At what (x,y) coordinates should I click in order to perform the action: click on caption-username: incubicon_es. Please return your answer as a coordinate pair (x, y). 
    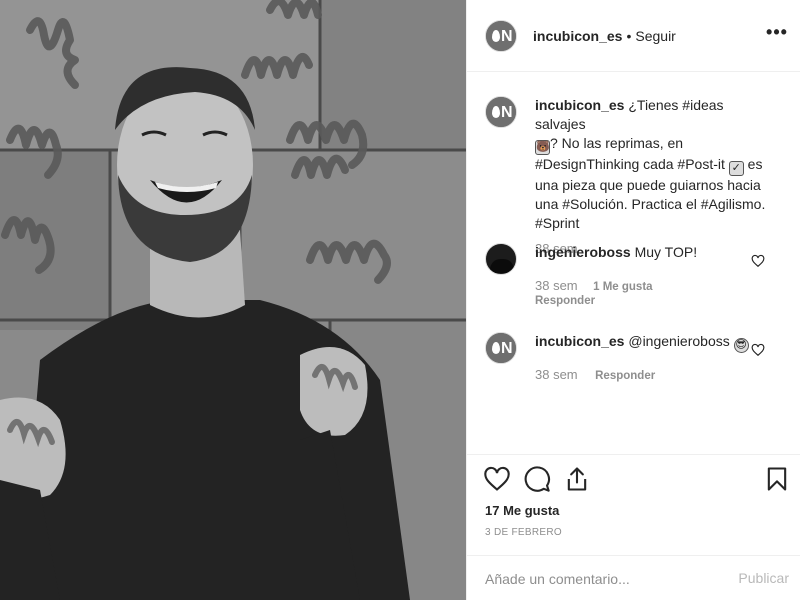
    Looking at the image, I should click on (579, 105).